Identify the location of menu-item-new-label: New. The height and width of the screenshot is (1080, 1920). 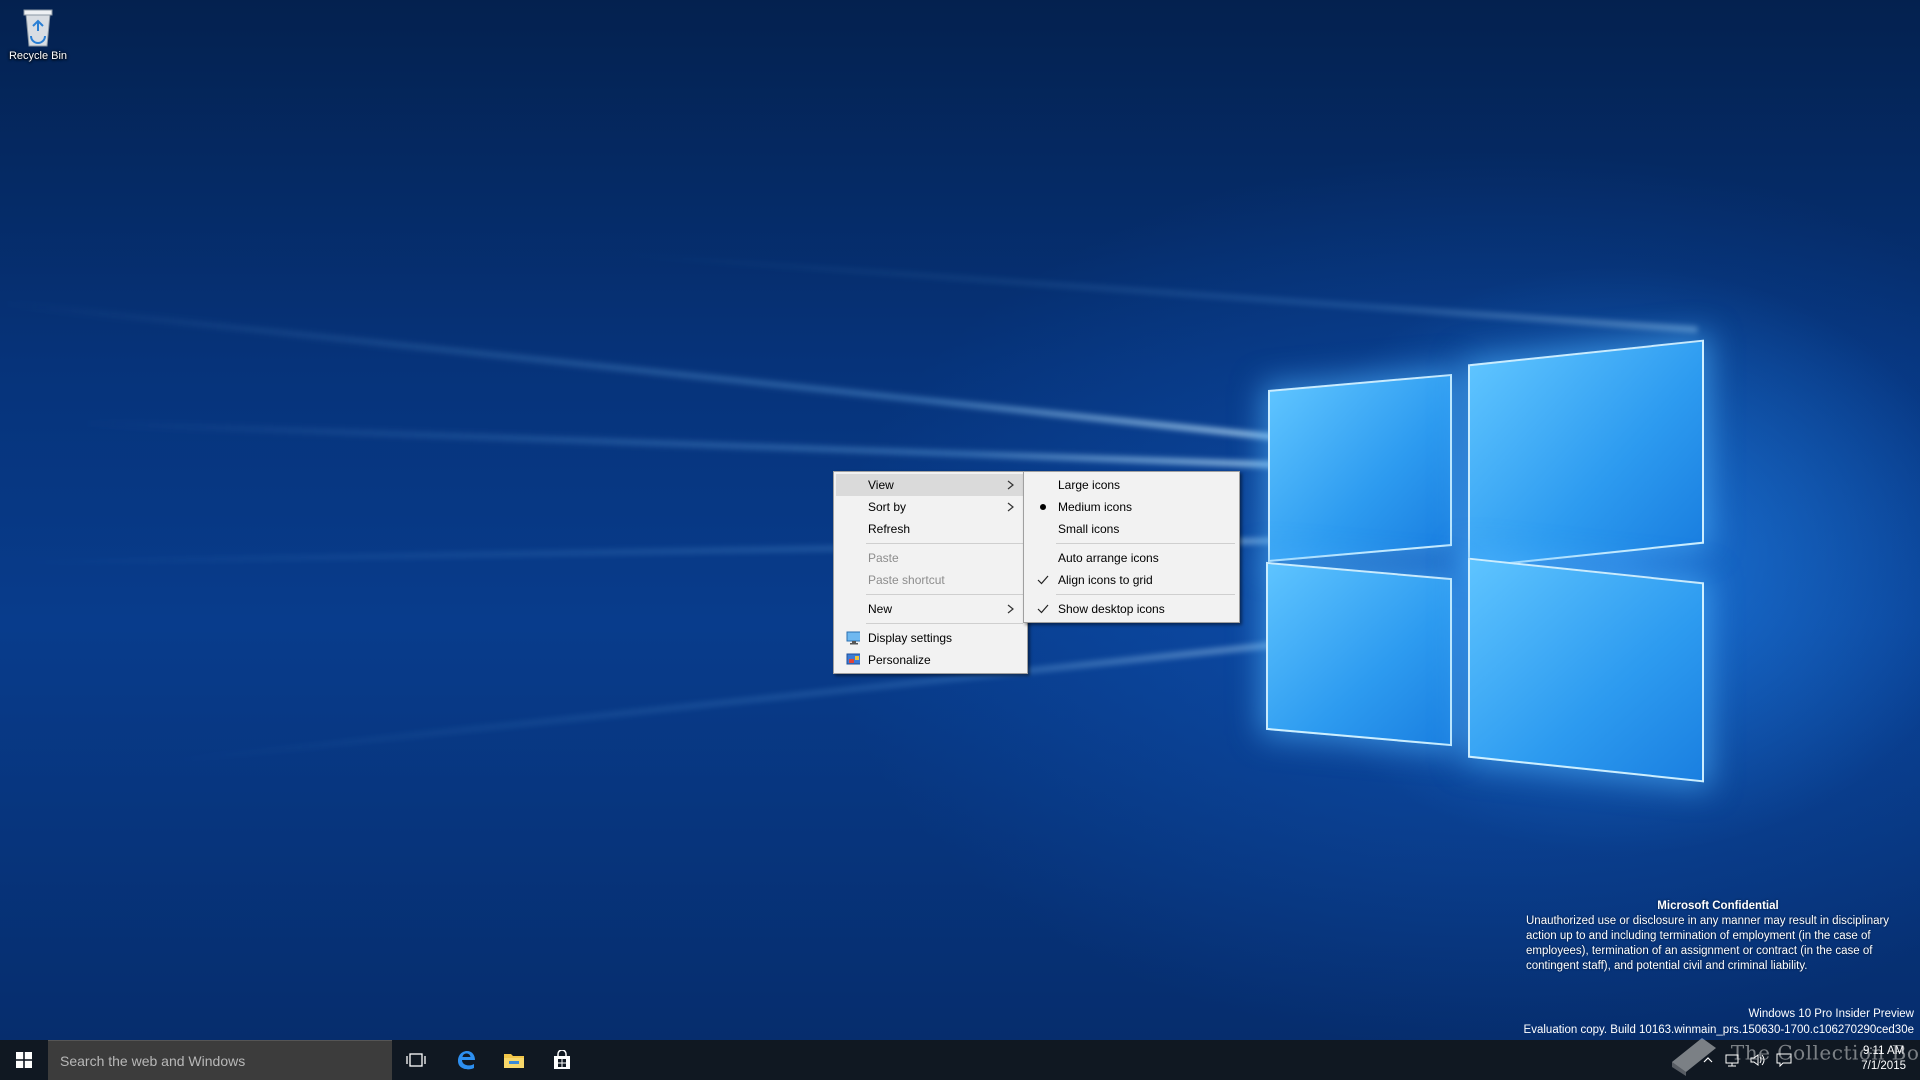
(880, 609).